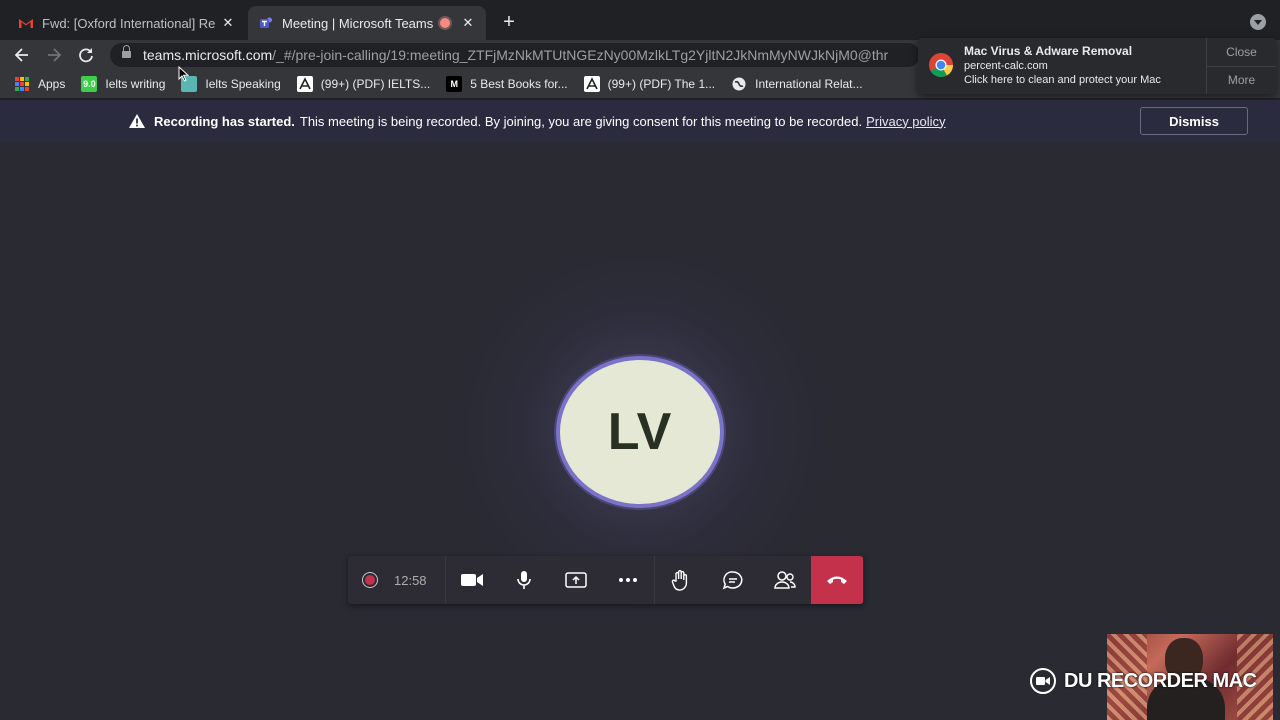 Image resolution: width=1280 pixels, height=720 pixels. Describe the element at coordinates (445, 23) in the screenshot. I see `recording-indicator-icon` at that location.